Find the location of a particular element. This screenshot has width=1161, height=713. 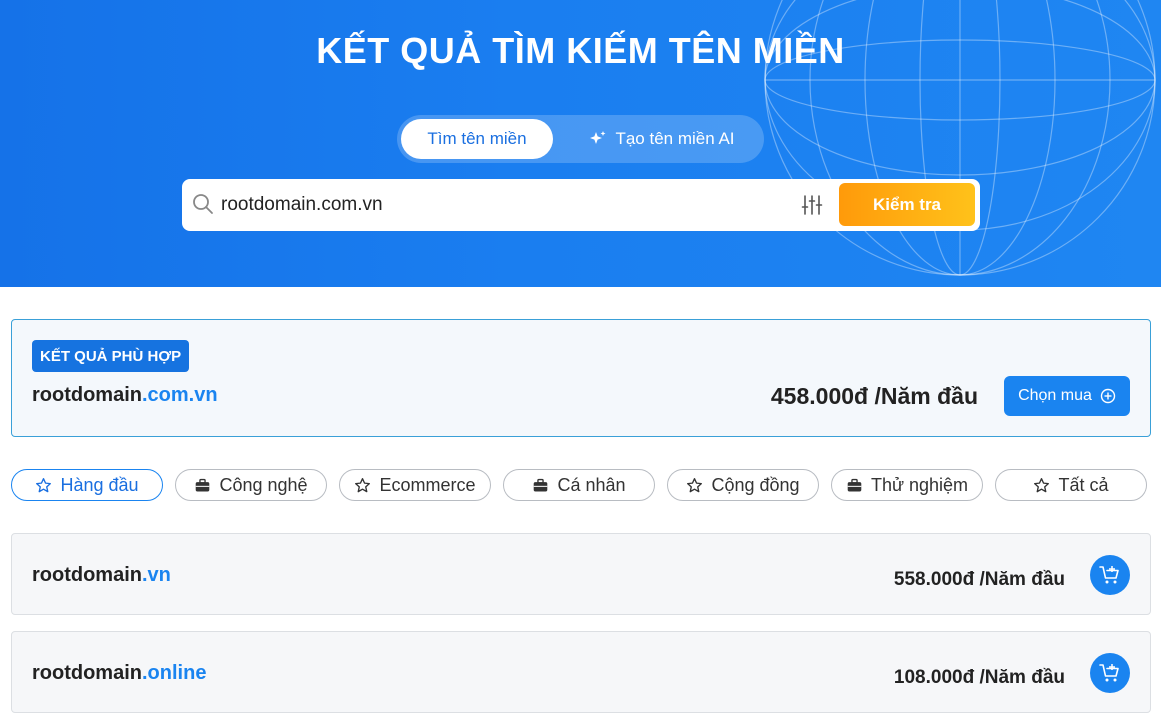

result-domain-tld: .vn is located at coordinates (156, 575).